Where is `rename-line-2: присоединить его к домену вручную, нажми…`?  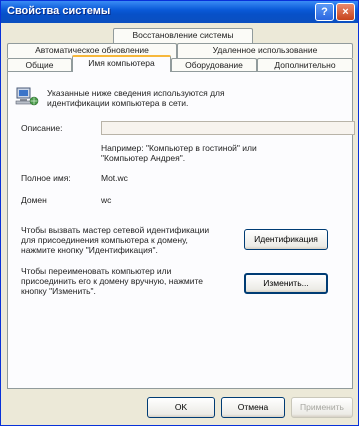 rename-line-2: присоединить его к домену вручную, нажми… is located at coordinates (112, 281).